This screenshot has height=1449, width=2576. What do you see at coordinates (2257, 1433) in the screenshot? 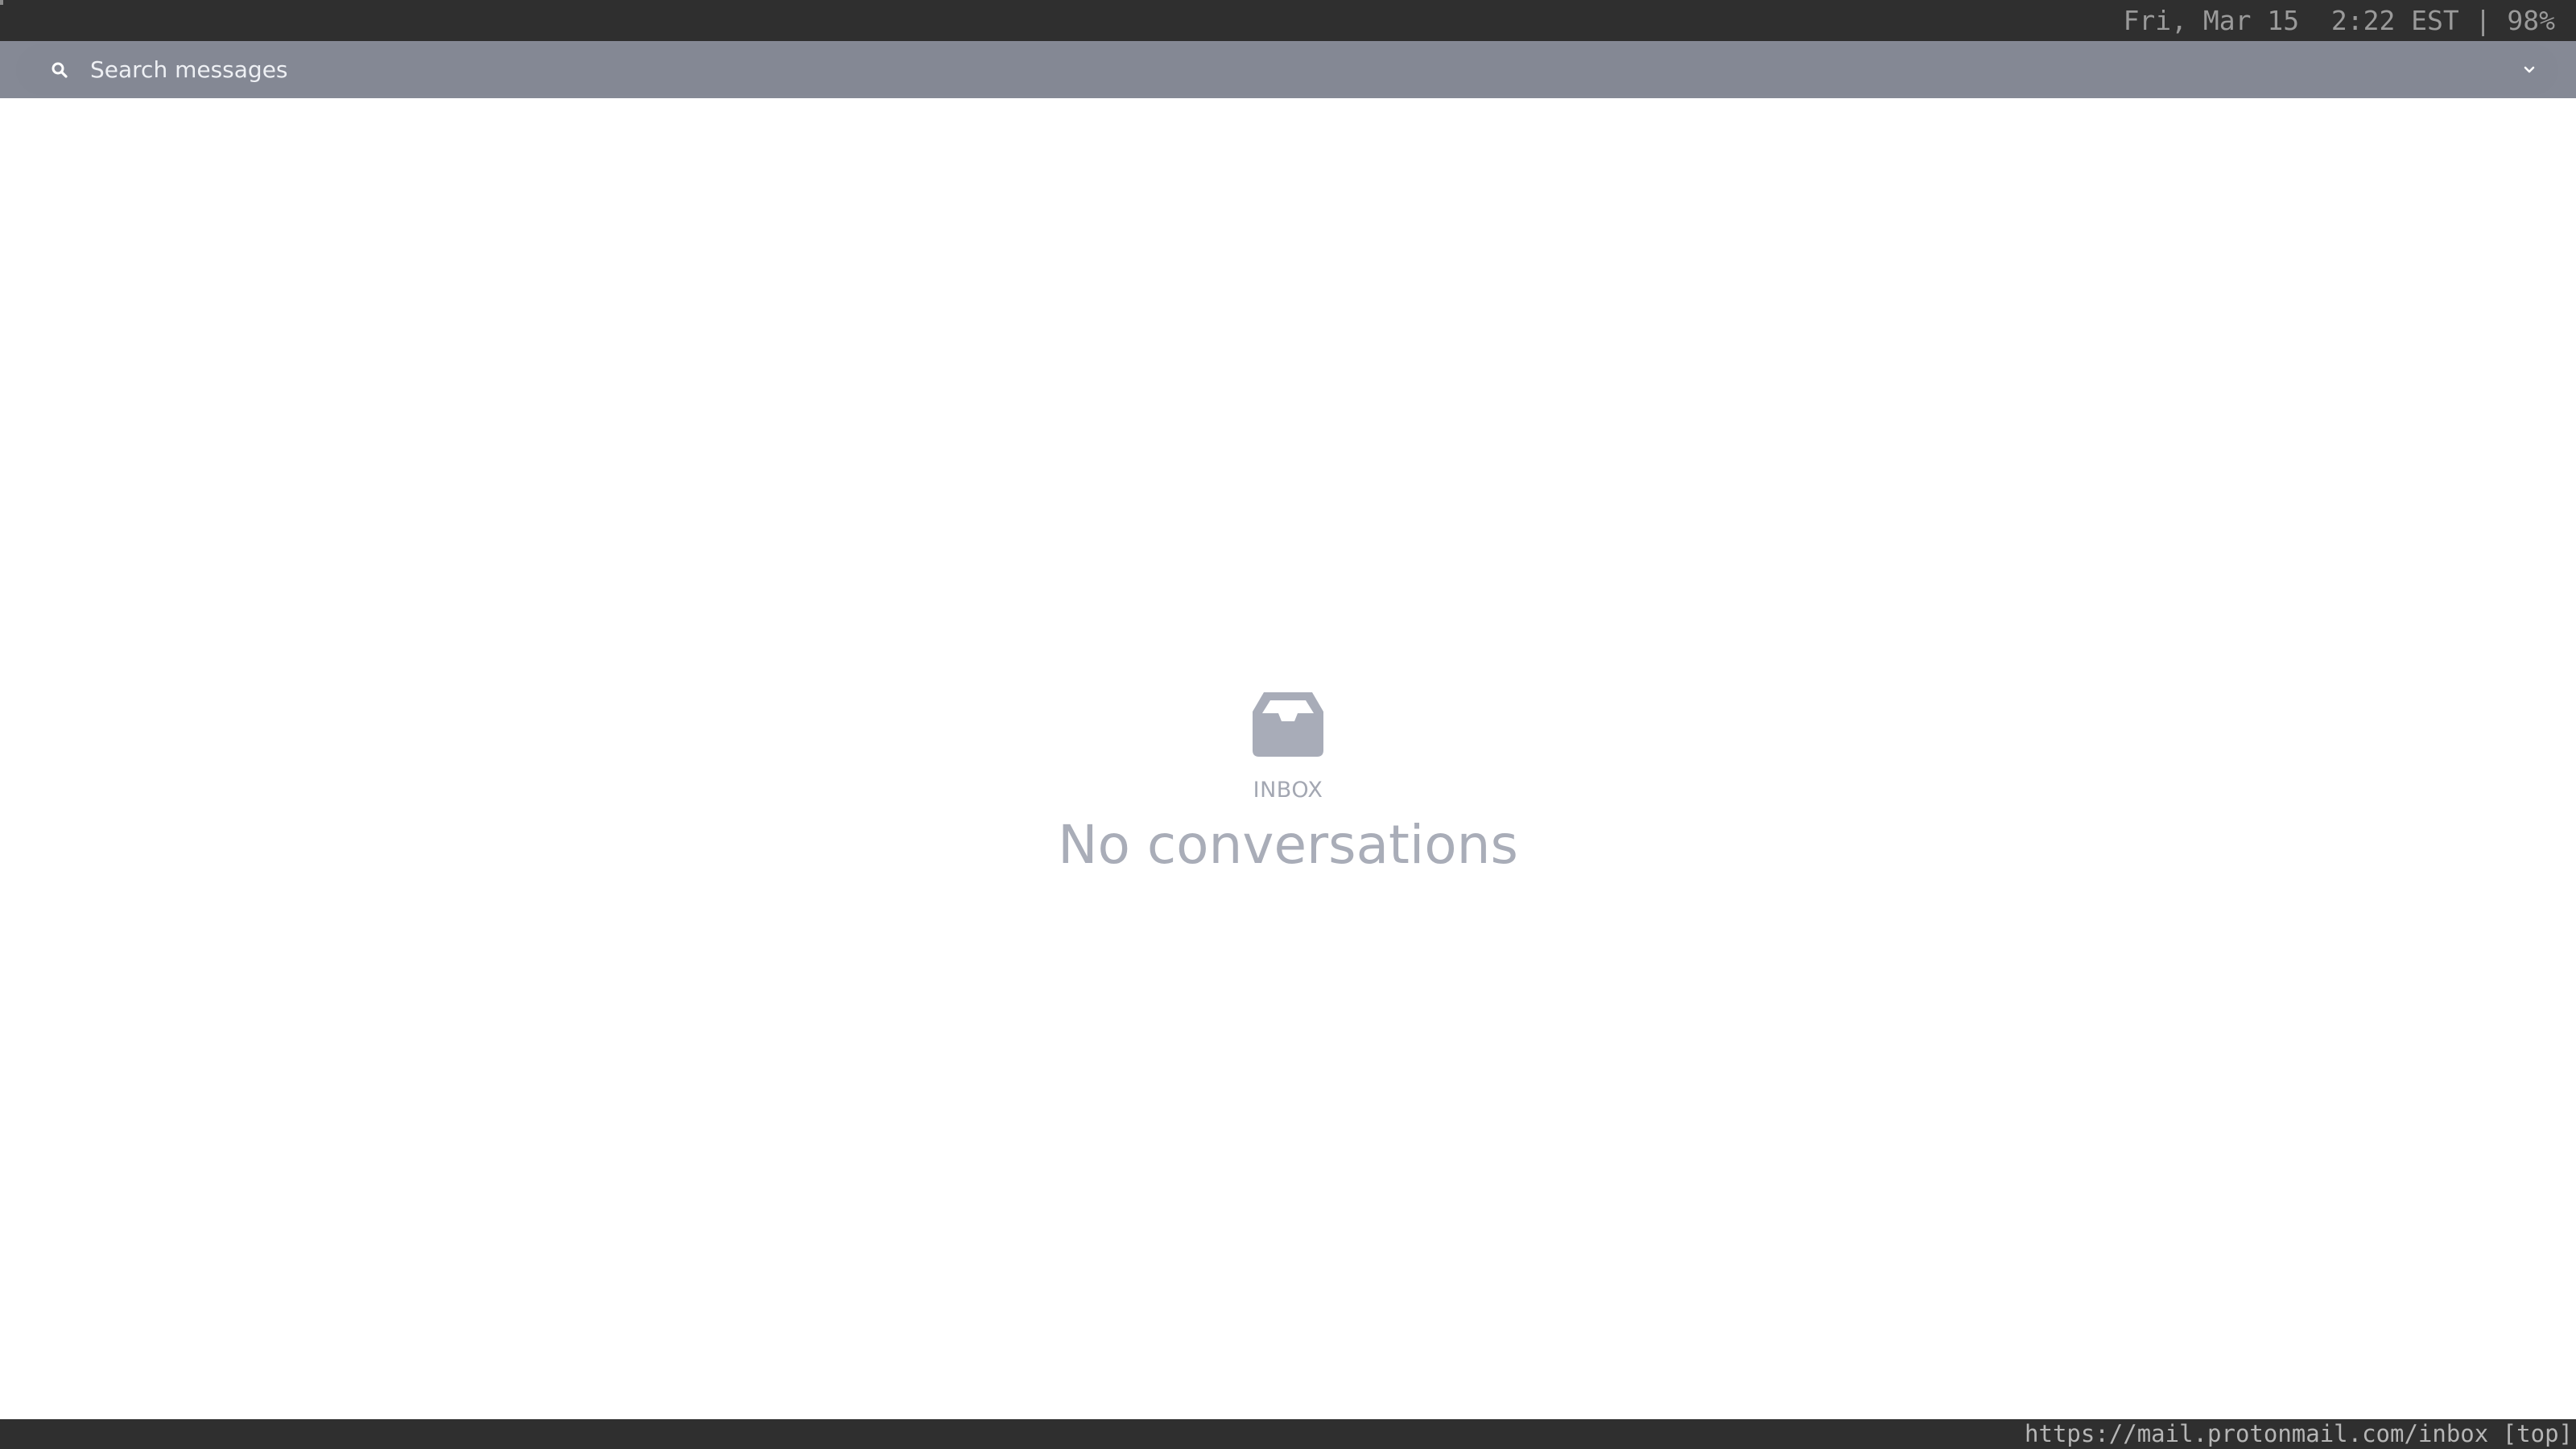
I see `url-text: https://mail.protonmail.com/inbox` at bounding box center [2257, 1433].